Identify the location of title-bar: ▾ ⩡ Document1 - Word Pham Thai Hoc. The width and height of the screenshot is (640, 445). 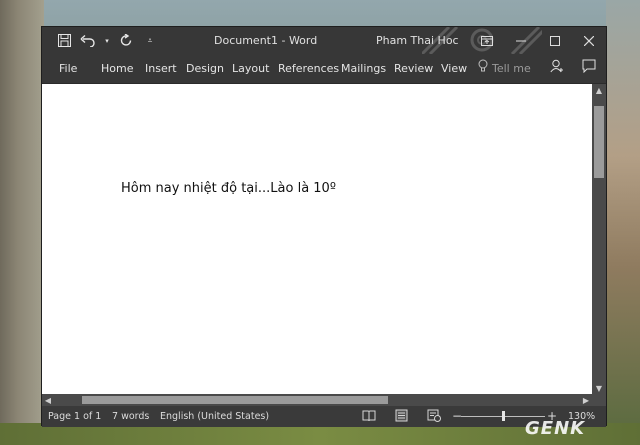
(324, 40).